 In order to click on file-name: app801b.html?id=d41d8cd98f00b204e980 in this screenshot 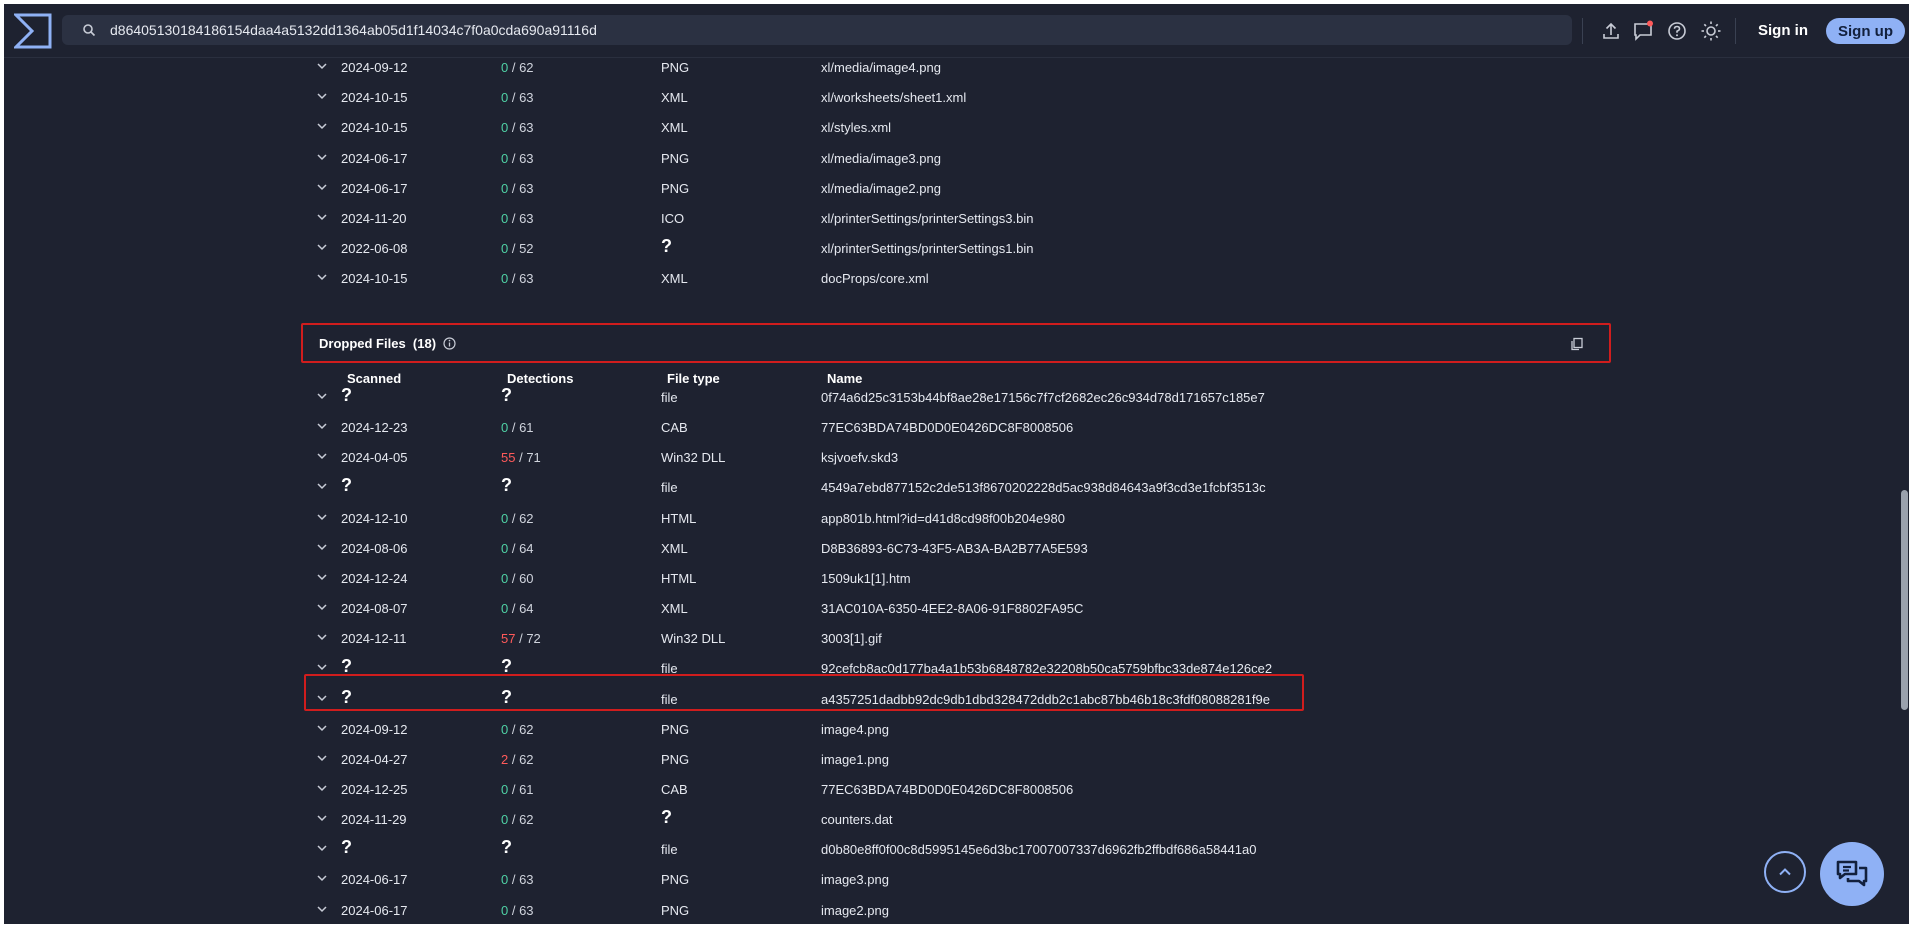, I will do `click(943, 518)`.